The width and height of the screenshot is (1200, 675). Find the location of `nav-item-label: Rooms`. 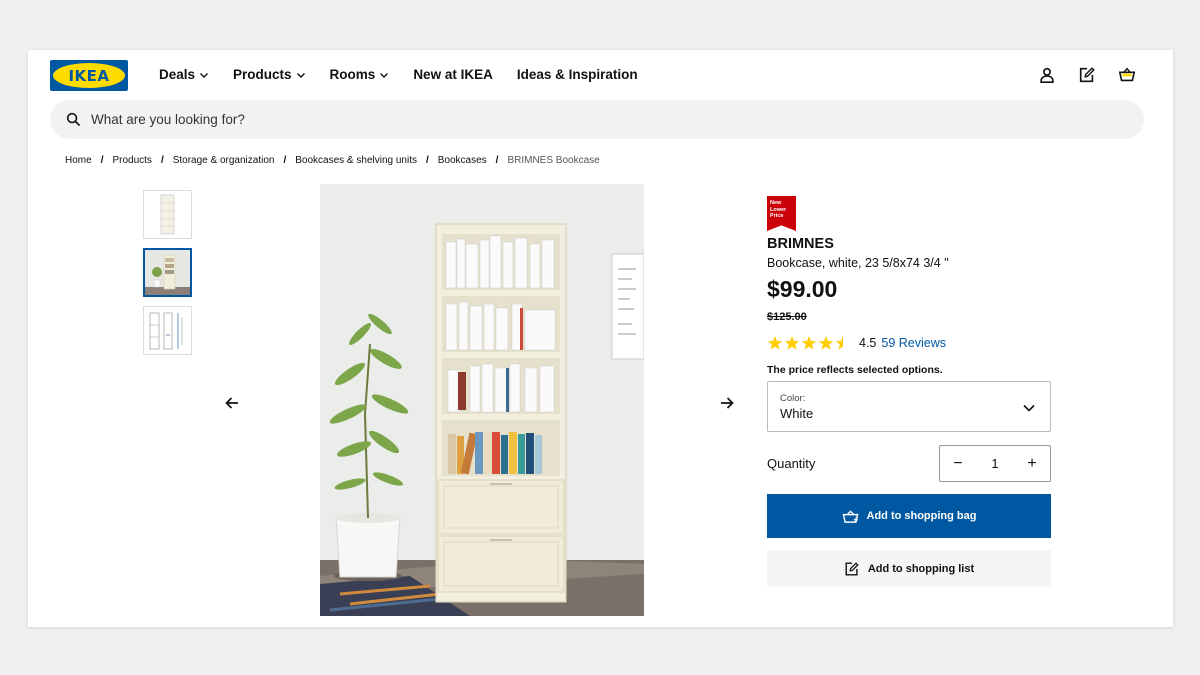

nav-item-label: Rooms is located at coordinates (352, 74).